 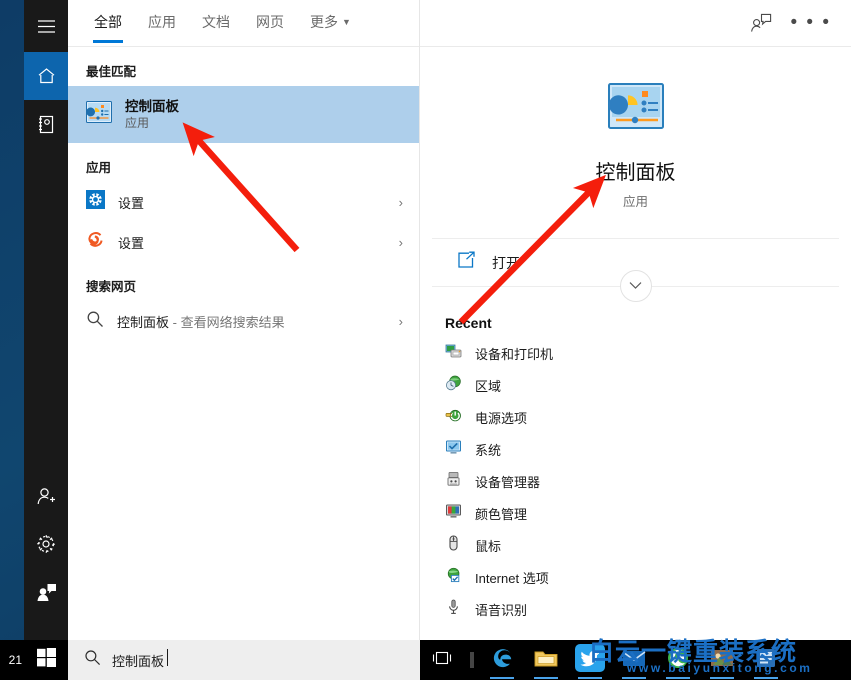 What do you see at coordinates (162, 28) in the screenshot?
I see `tab-apps: 应用` at bounding box center [162, 28].